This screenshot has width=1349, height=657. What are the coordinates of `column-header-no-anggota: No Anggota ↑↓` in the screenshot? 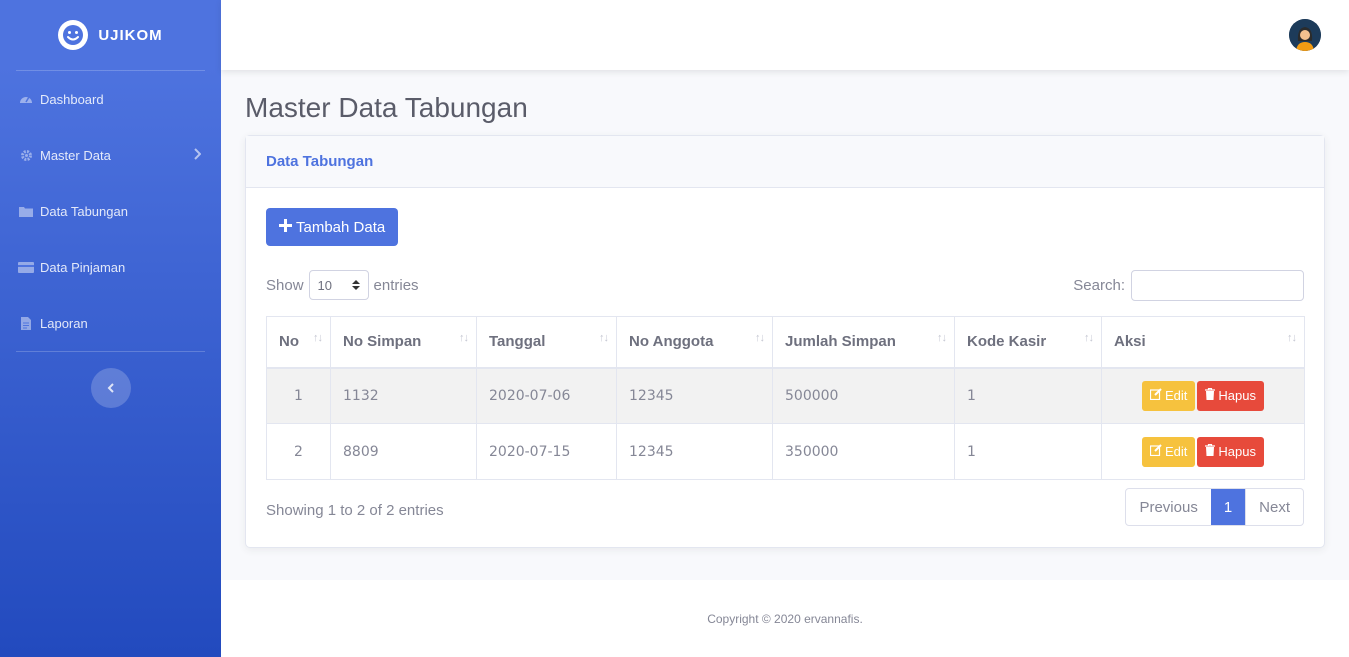 It's located at (694, 342).